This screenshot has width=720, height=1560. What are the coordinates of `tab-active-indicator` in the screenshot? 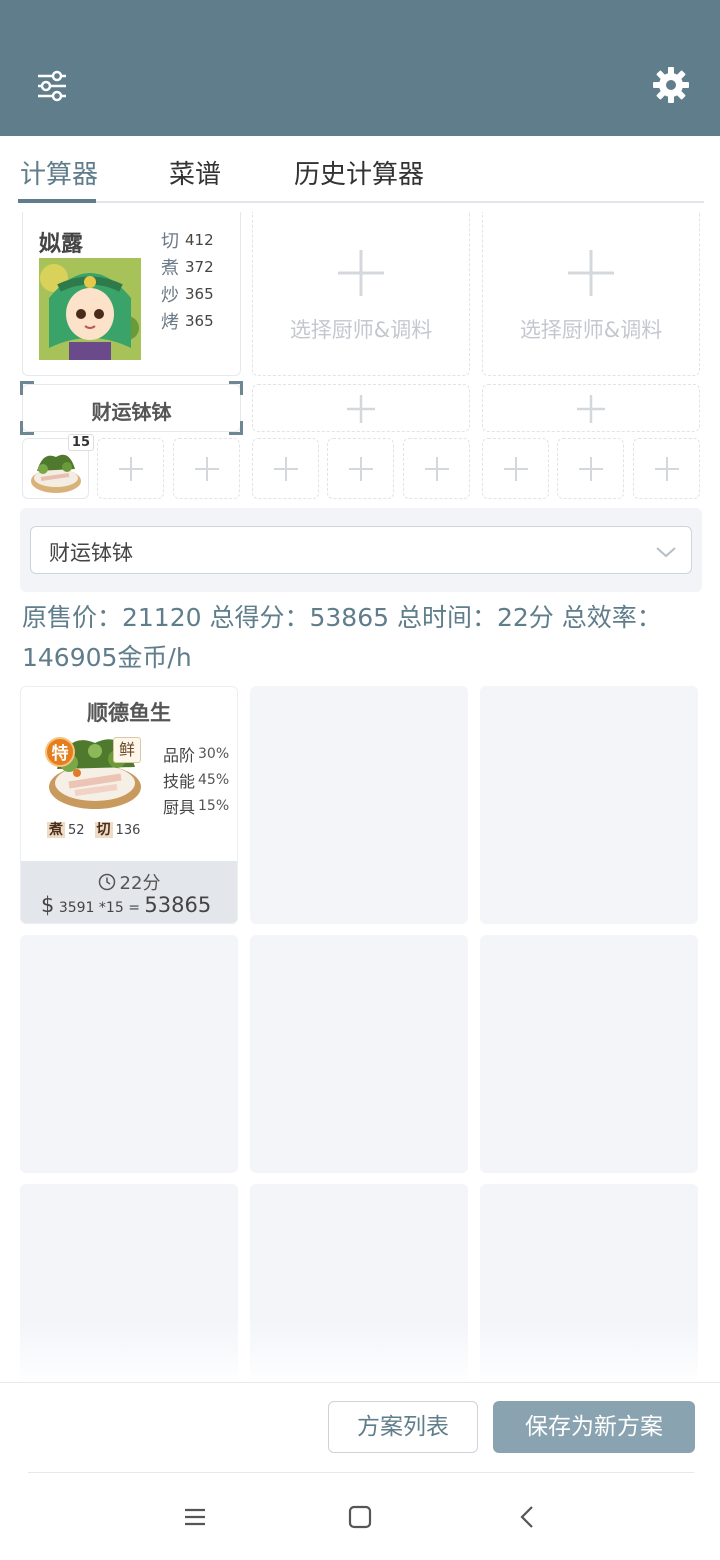 It's located at (57, 201).